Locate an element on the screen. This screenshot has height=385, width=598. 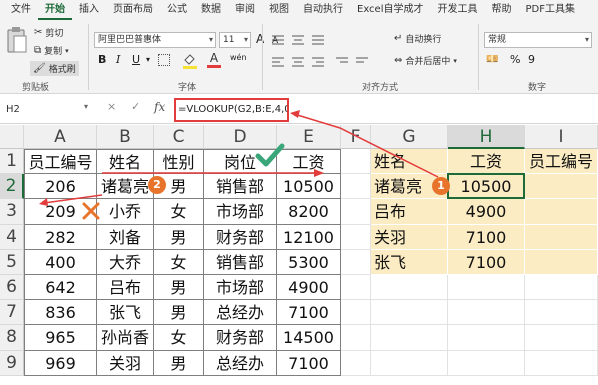
lookup-cell: 10500 is located at coordinates (486, 187).